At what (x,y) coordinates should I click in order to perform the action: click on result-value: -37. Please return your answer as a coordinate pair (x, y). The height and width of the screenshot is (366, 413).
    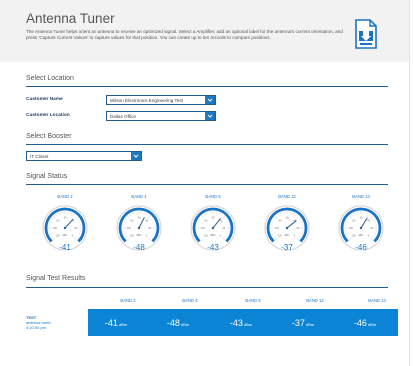
    Looking at the image, I should click on (298, 323).